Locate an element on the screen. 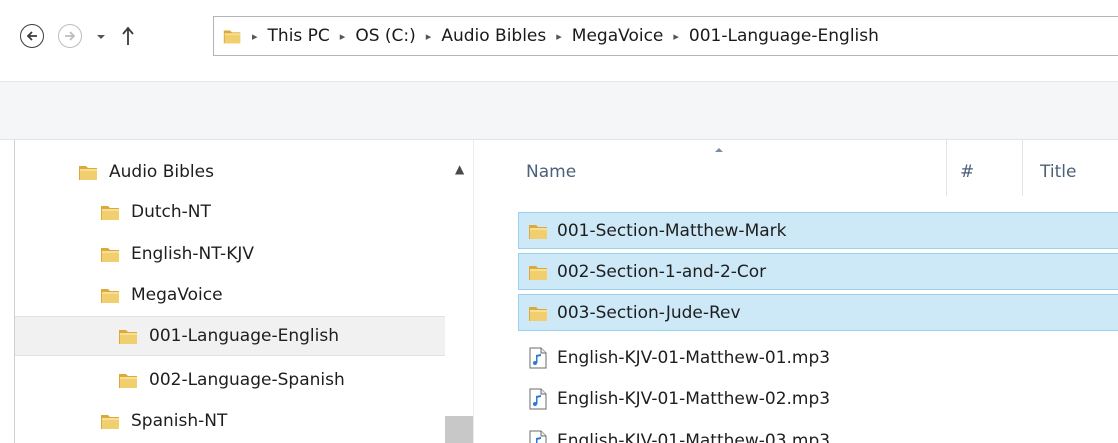  back-button is located at coordinates (32, 36).